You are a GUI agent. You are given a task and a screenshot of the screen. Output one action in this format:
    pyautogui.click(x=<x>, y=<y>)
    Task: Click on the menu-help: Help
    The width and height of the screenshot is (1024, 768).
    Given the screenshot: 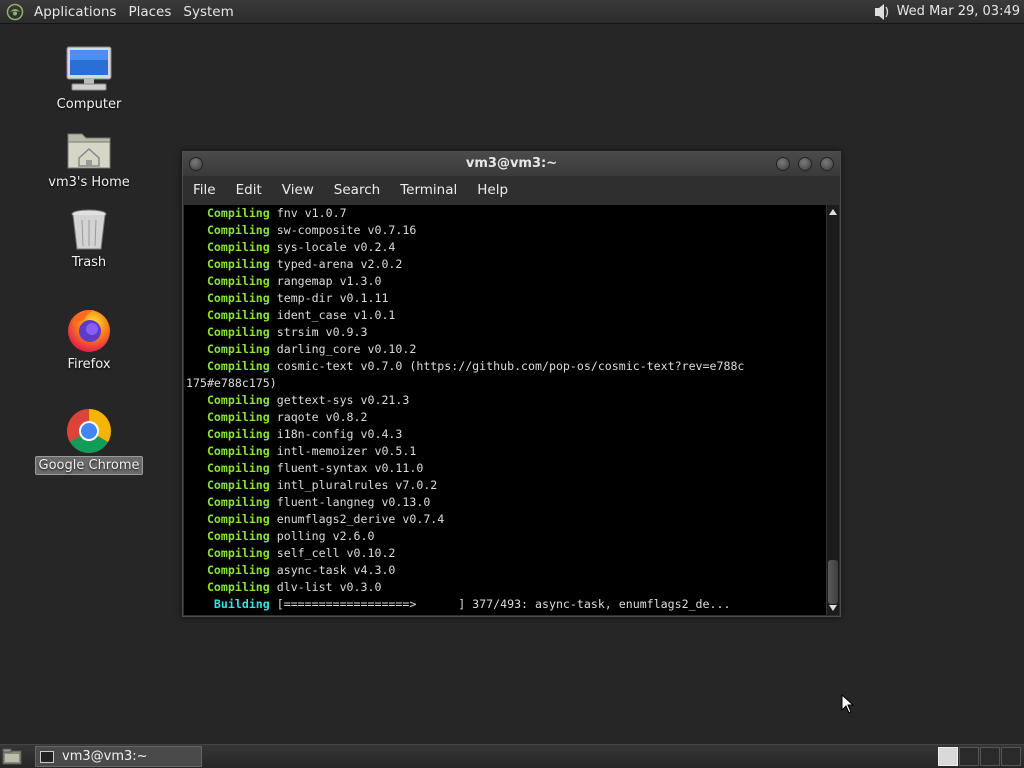 What is the action you would take?
    pyautogui.click(x=492, y=190)
    